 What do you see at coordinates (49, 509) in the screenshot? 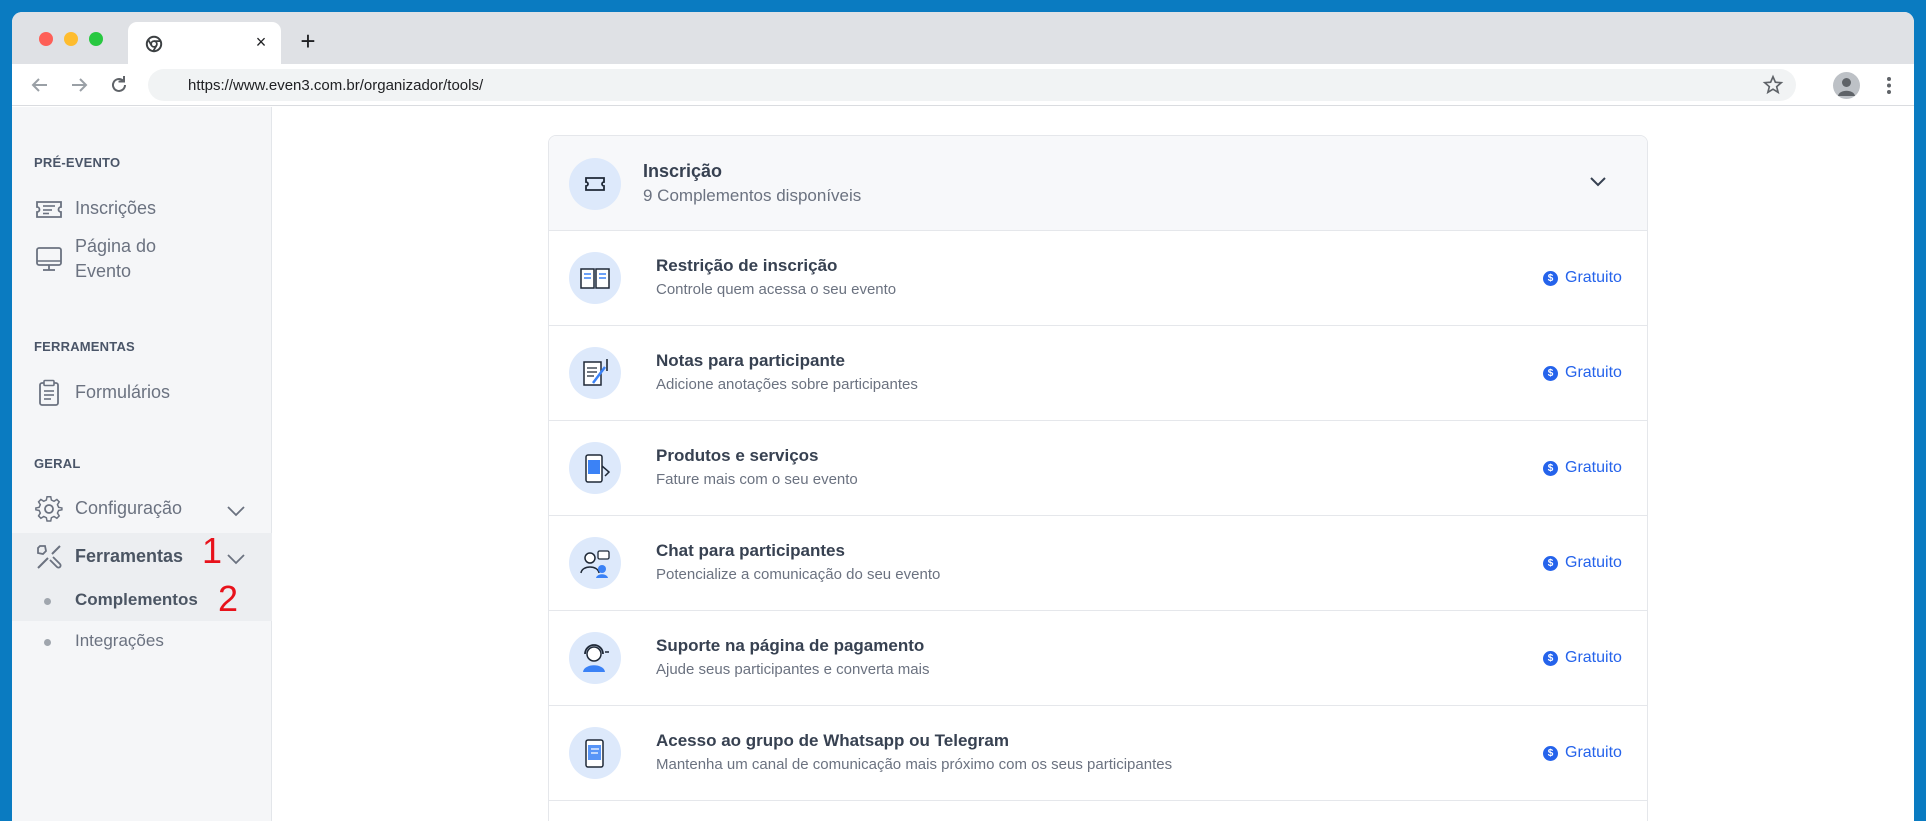
I see `gear-icon` at bounding box center [49, 509].